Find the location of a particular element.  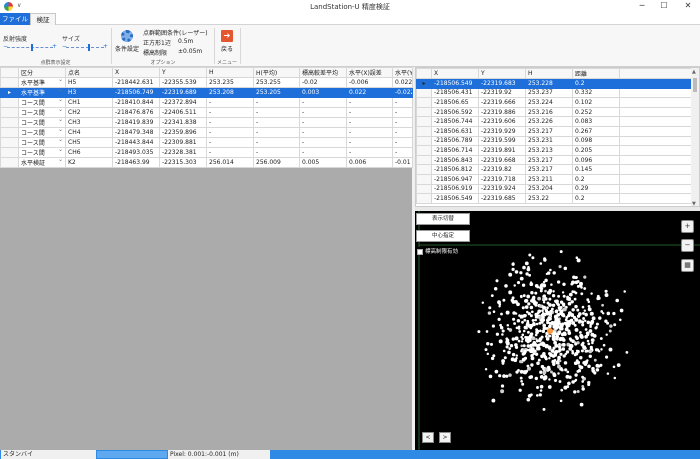

table-row: -218506.549 -22319.685 253.22 0.2 is located at coordinates (555, 198).